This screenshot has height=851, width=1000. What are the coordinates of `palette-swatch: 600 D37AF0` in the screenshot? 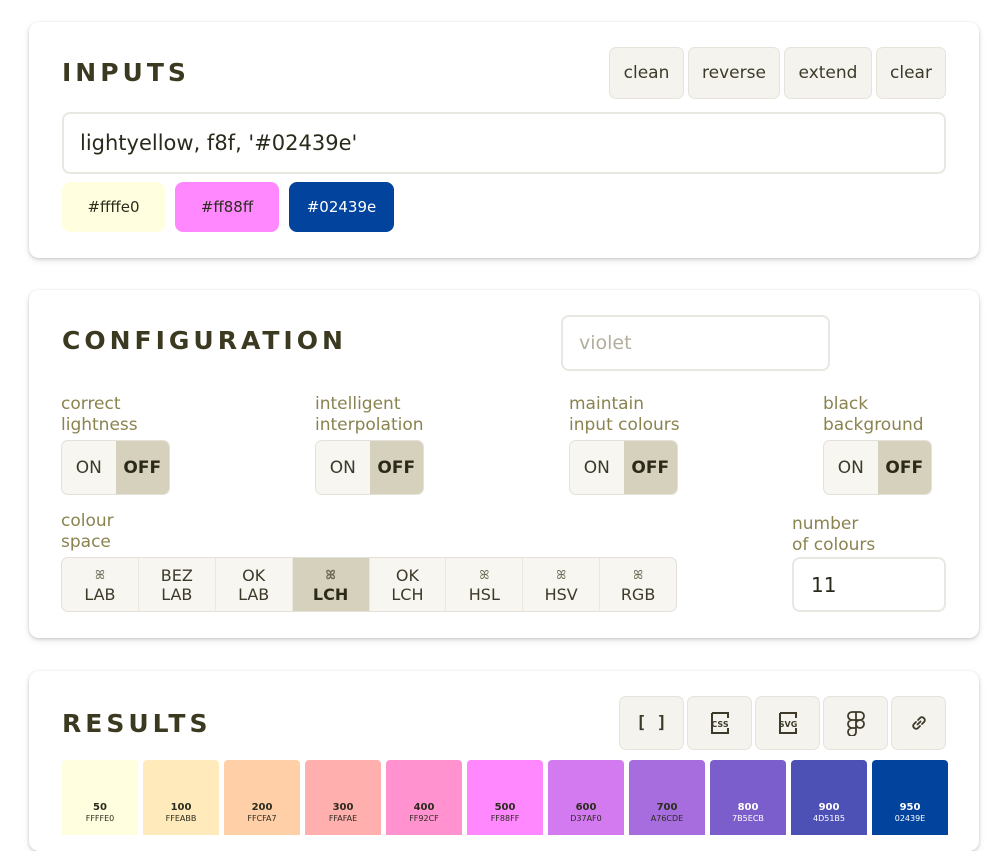 It's located at (586, 797).